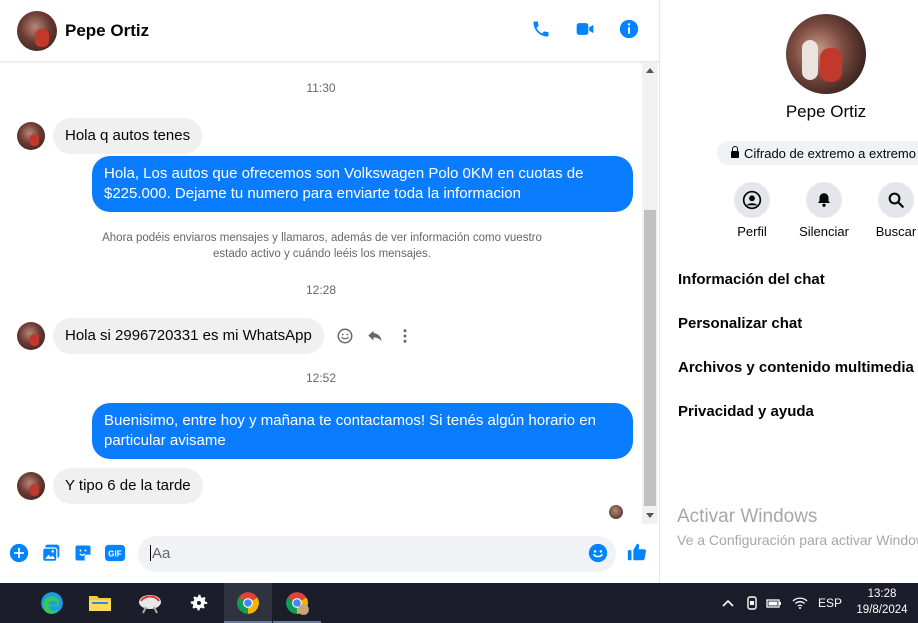 The height and width of the screenshot is (623, 918). Describe the element at coordinates (896, 200) in the screenshot. I see `search-icon` at that location.